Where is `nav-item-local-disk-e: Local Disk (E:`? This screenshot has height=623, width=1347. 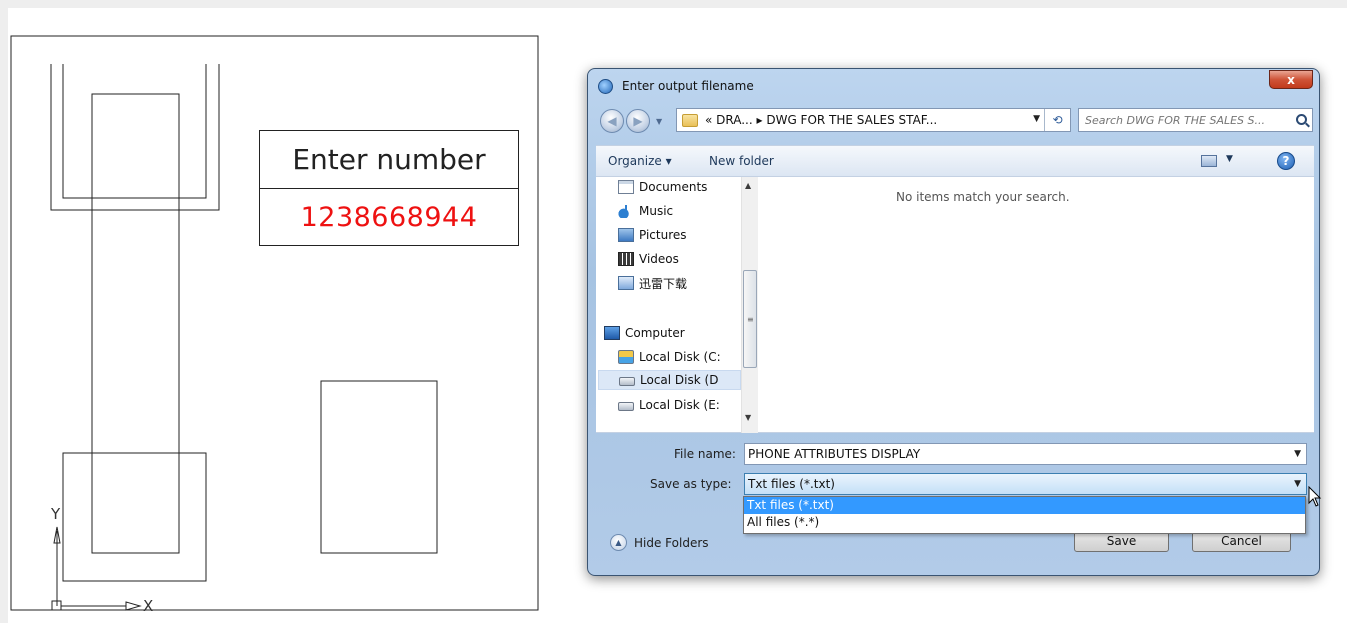
nav-item-local-disk-e: Local Disk (E: is located at coordinates (669, 405).